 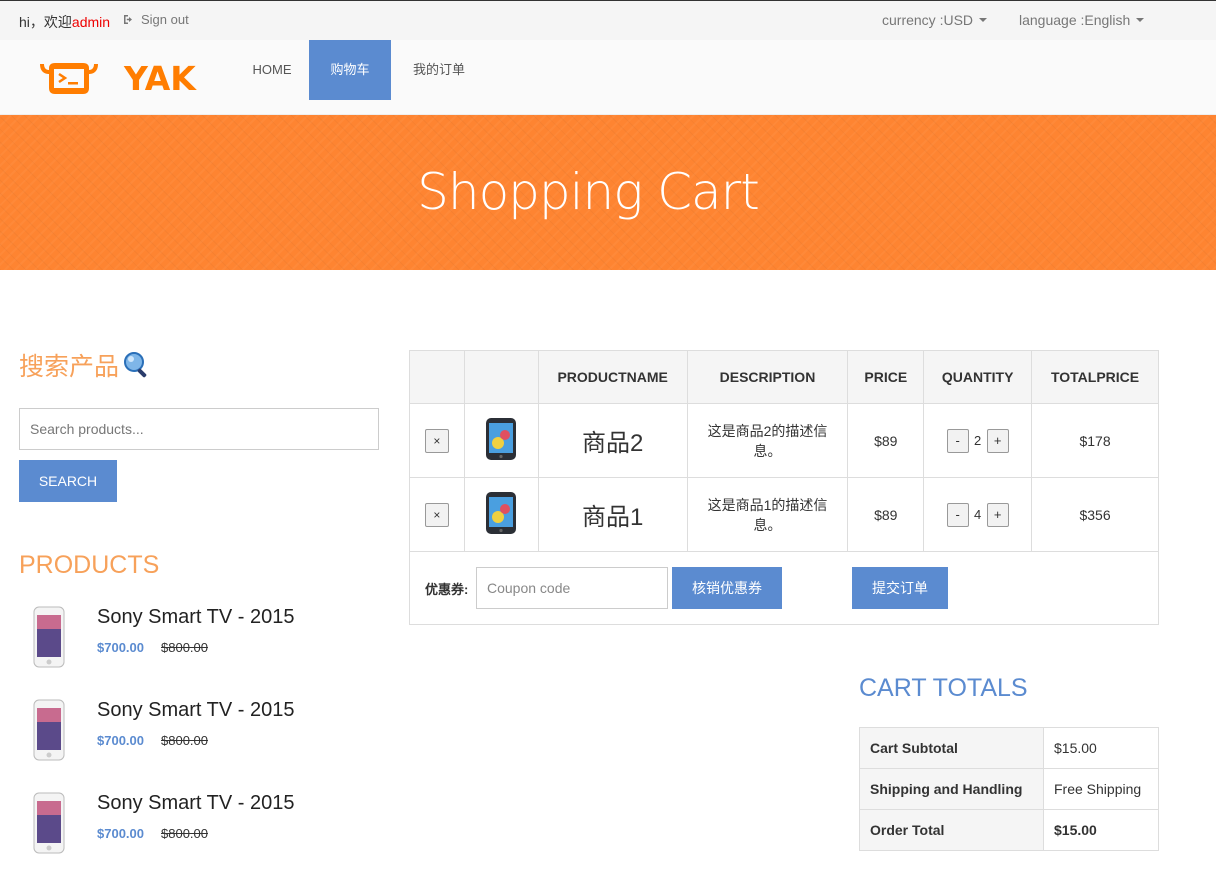 I want to click on shipping-label: Shipping and Handling, so click(x=951, y=789).